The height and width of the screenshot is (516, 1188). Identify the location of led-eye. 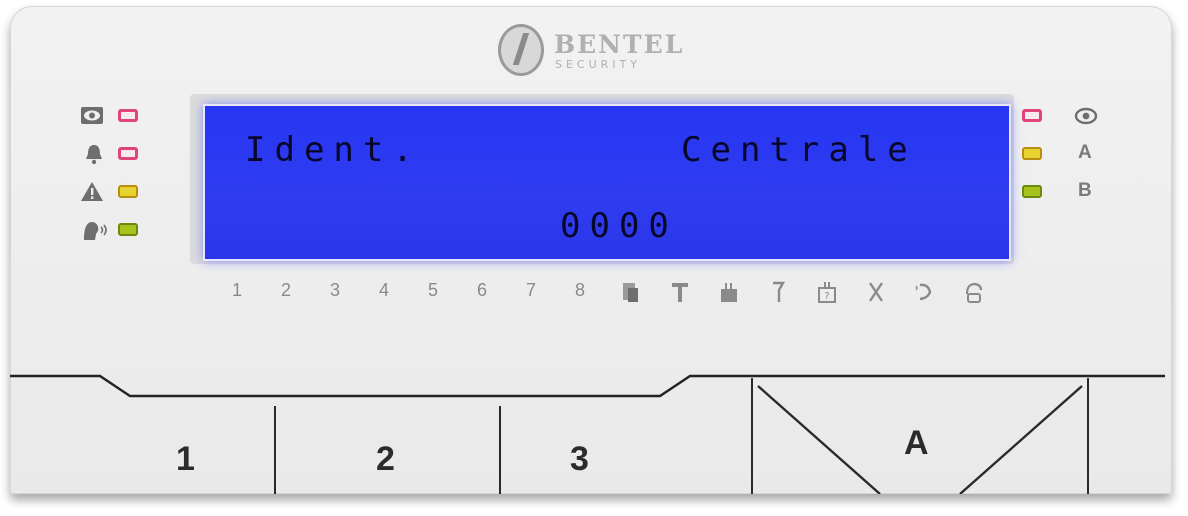
(128, 115).